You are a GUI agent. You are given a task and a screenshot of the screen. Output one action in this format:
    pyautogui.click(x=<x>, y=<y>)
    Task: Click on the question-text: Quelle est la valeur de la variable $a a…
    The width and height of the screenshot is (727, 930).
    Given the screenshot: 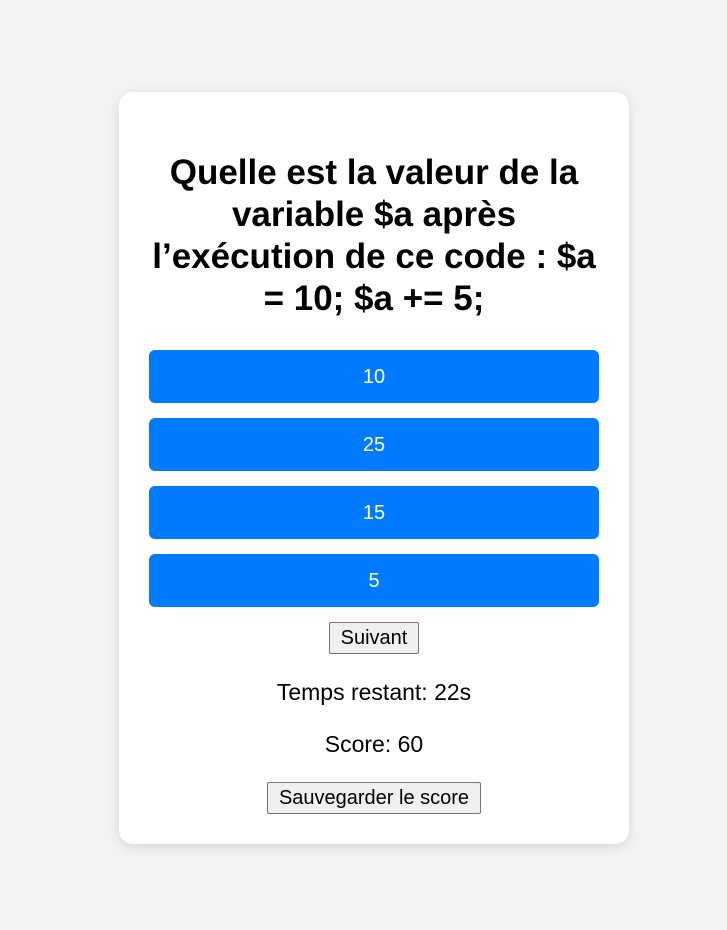 What is the action you would take?
    pyautogui.click(x=374, y=235)
    